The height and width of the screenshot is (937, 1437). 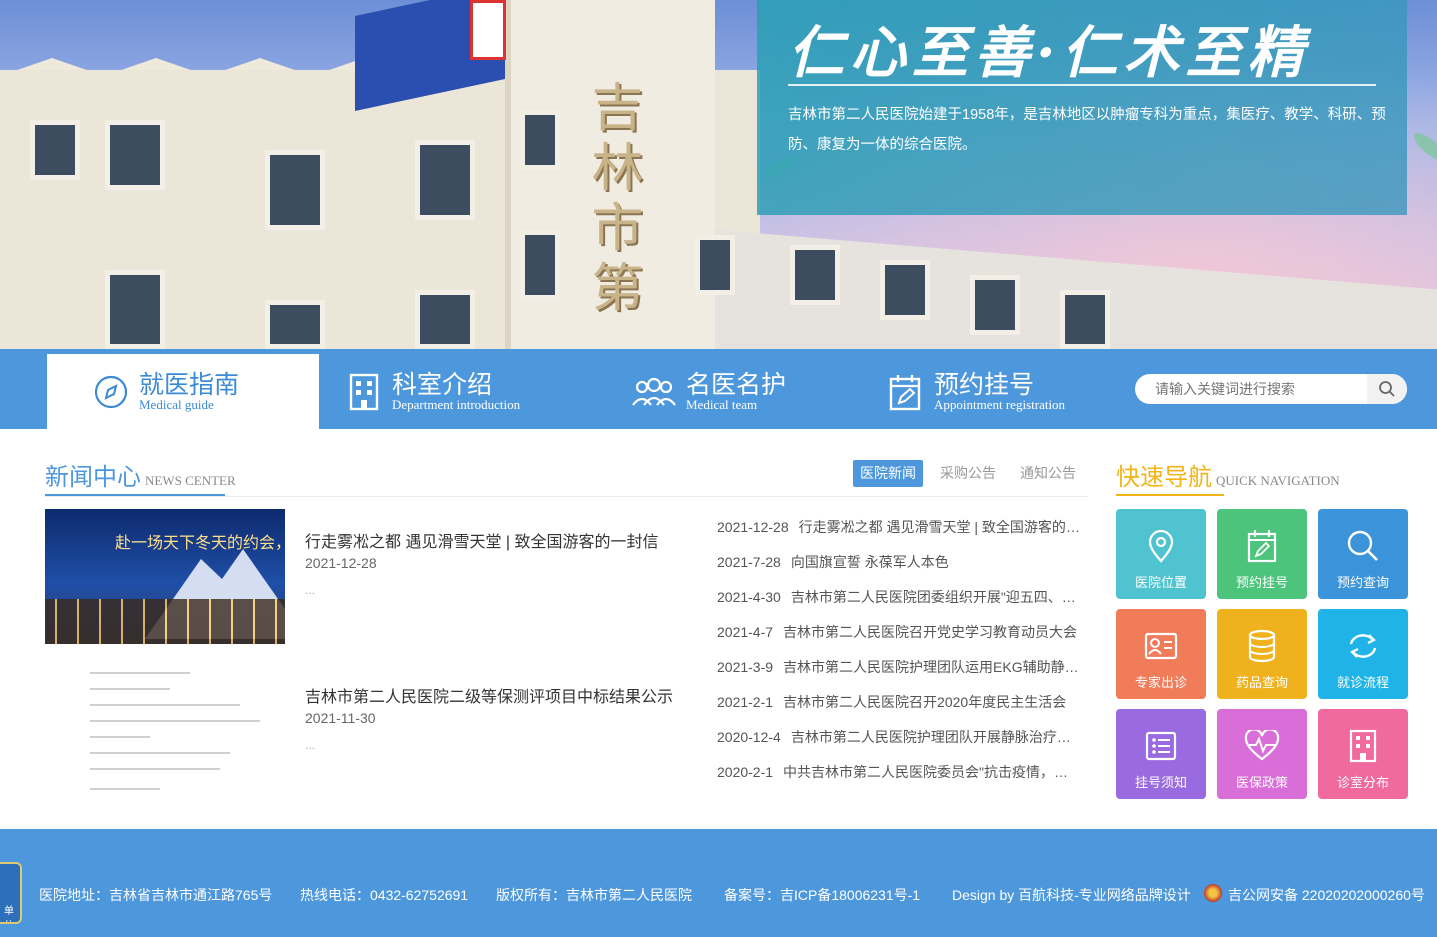 What do you see at coordinates (156, 895) in the screenshot?
I see `footer-address: 医院地址：吉林省吉林市通江路765号` at bounding box center [156, 895].